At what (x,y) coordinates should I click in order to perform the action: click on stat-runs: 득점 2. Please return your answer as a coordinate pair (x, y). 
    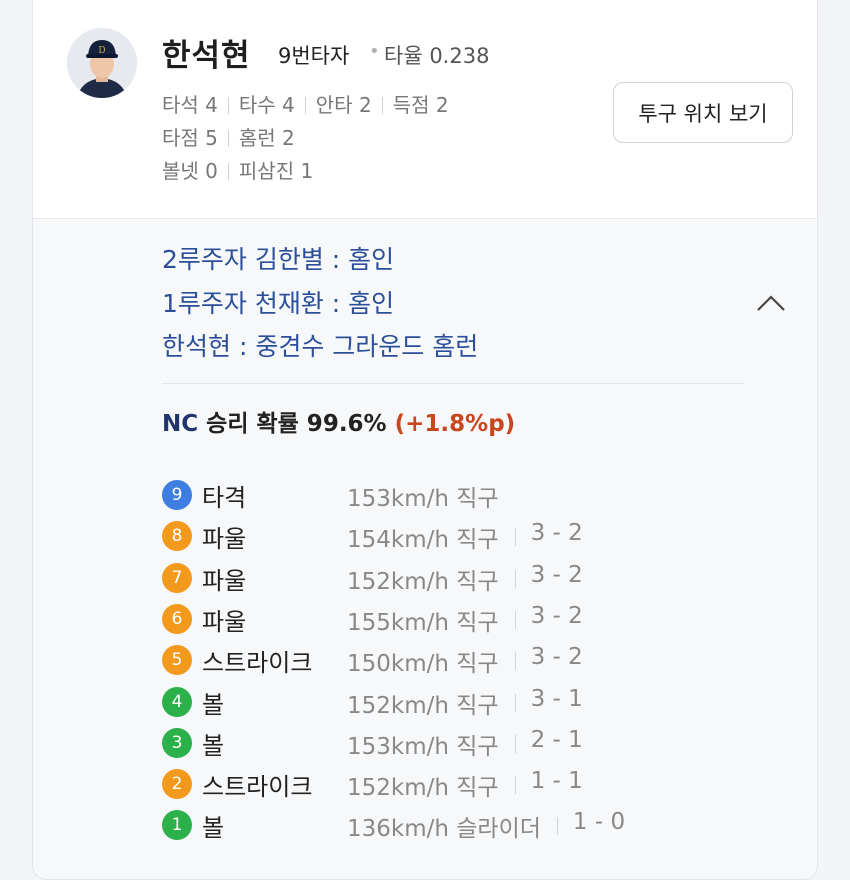
    Looking at the image, I should click on (420, 105).